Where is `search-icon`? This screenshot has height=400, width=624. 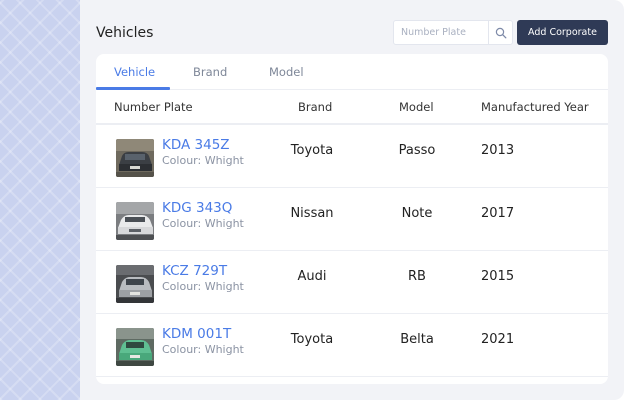 search-icon is located at coordinates (500, 32).